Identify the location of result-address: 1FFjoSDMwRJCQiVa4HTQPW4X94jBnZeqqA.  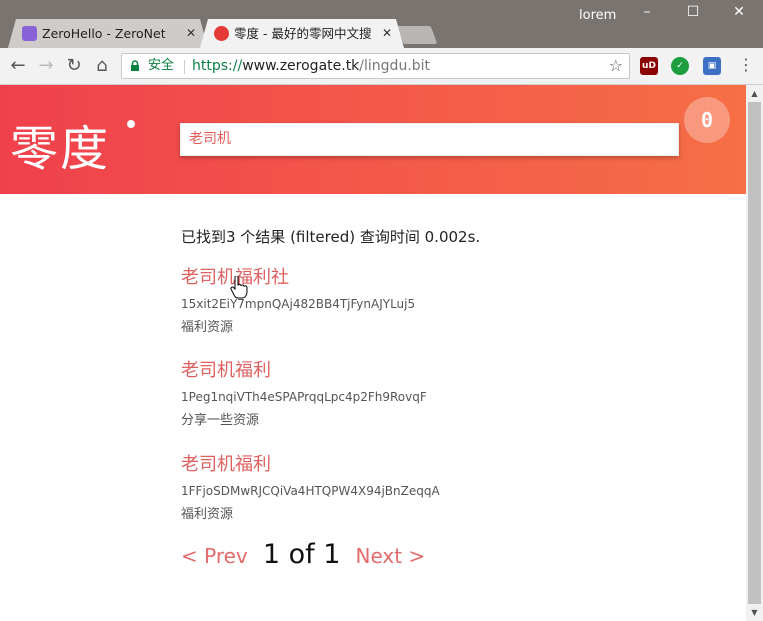
(310, 491).